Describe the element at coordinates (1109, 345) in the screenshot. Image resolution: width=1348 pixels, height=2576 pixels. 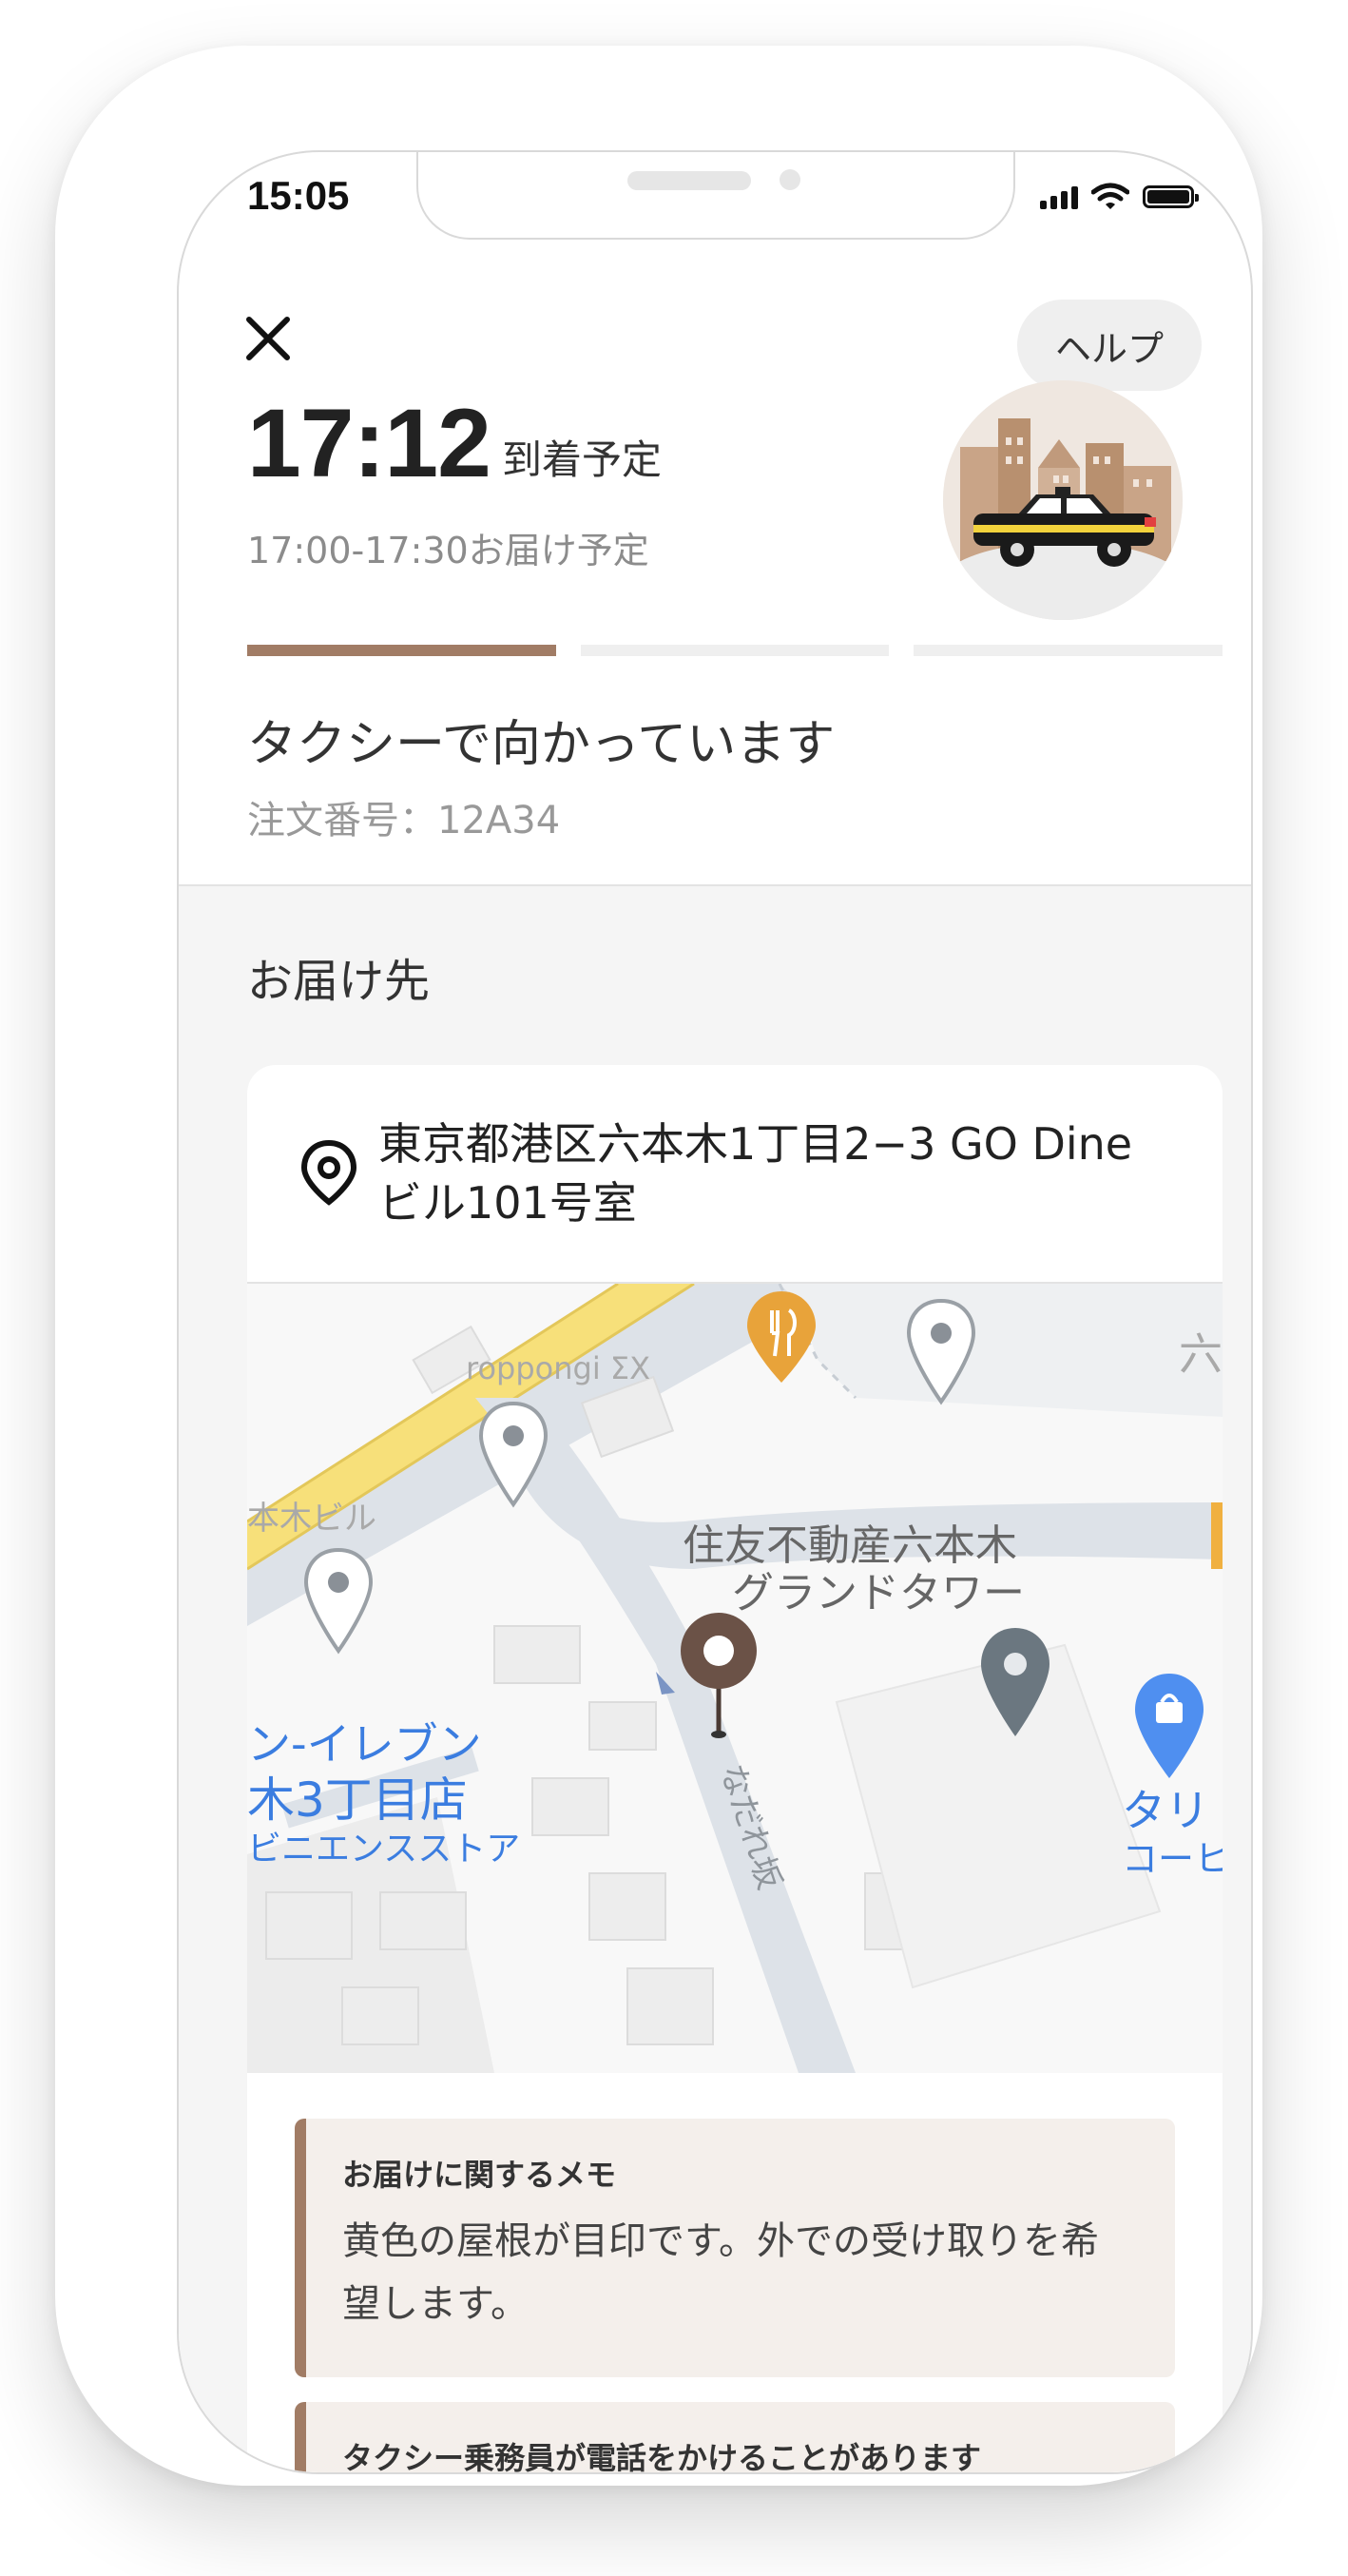
I see `help-button: ヘルプ` at that location.